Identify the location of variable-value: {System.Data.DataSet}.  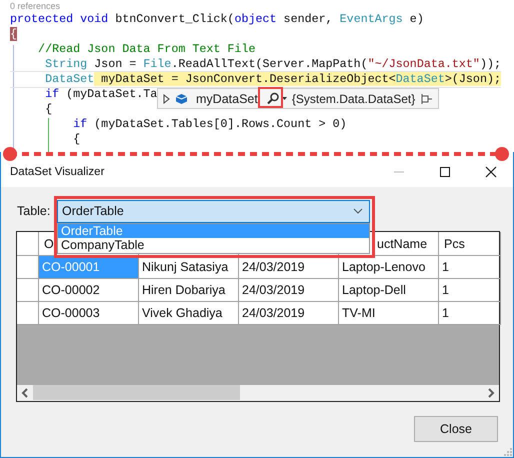
(354, 99).